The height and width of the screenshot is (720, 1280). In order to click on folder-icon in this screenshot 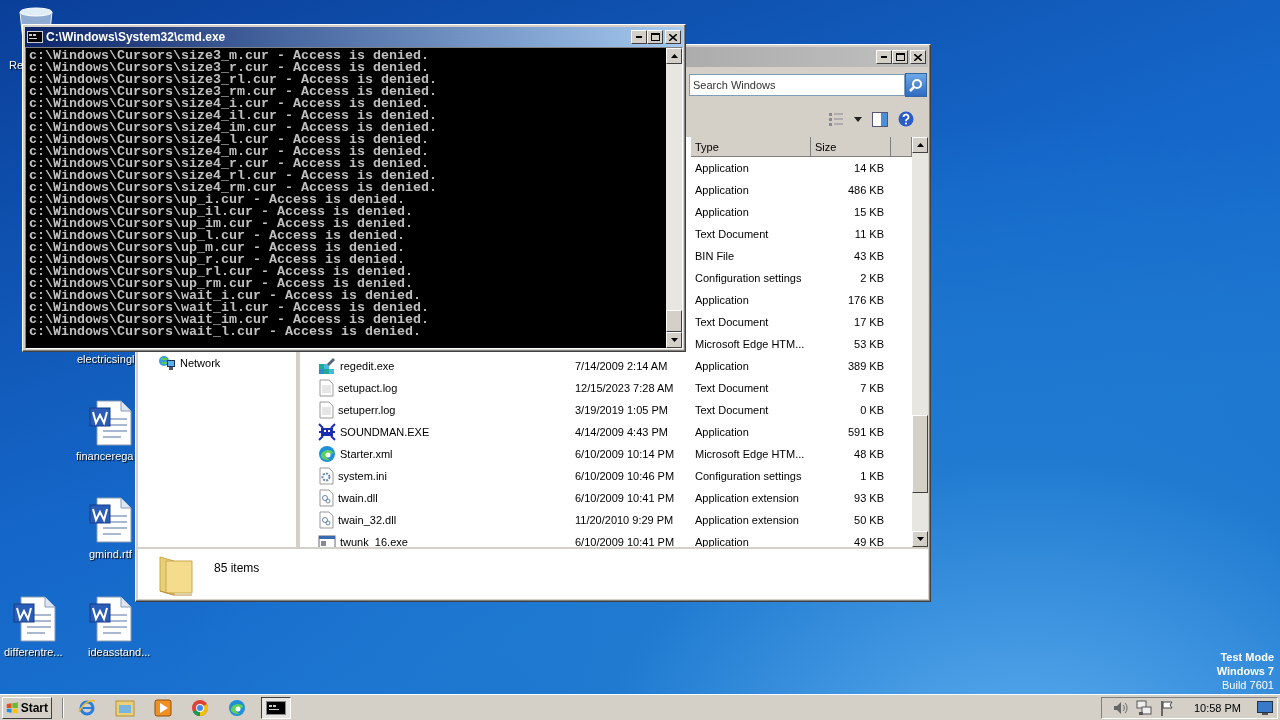, I will do `click(176, 575)`.